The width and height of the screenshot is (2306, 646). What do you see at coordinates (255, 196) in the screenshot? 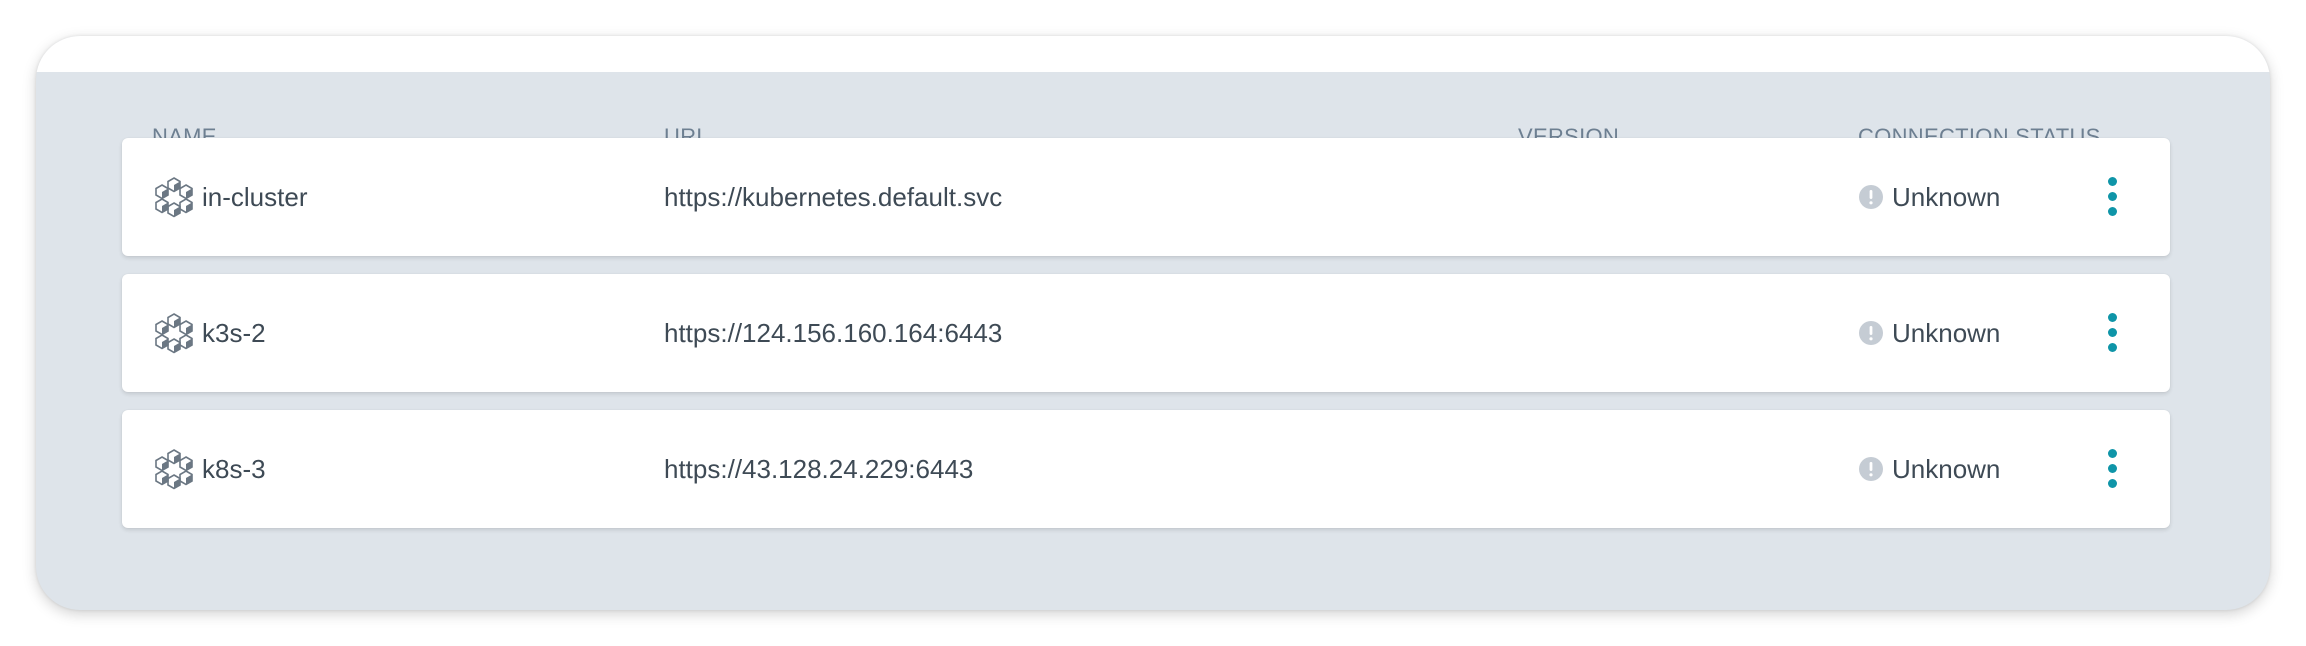
I see `cluster-name: in-cluster` at bounding box center [255, 196].